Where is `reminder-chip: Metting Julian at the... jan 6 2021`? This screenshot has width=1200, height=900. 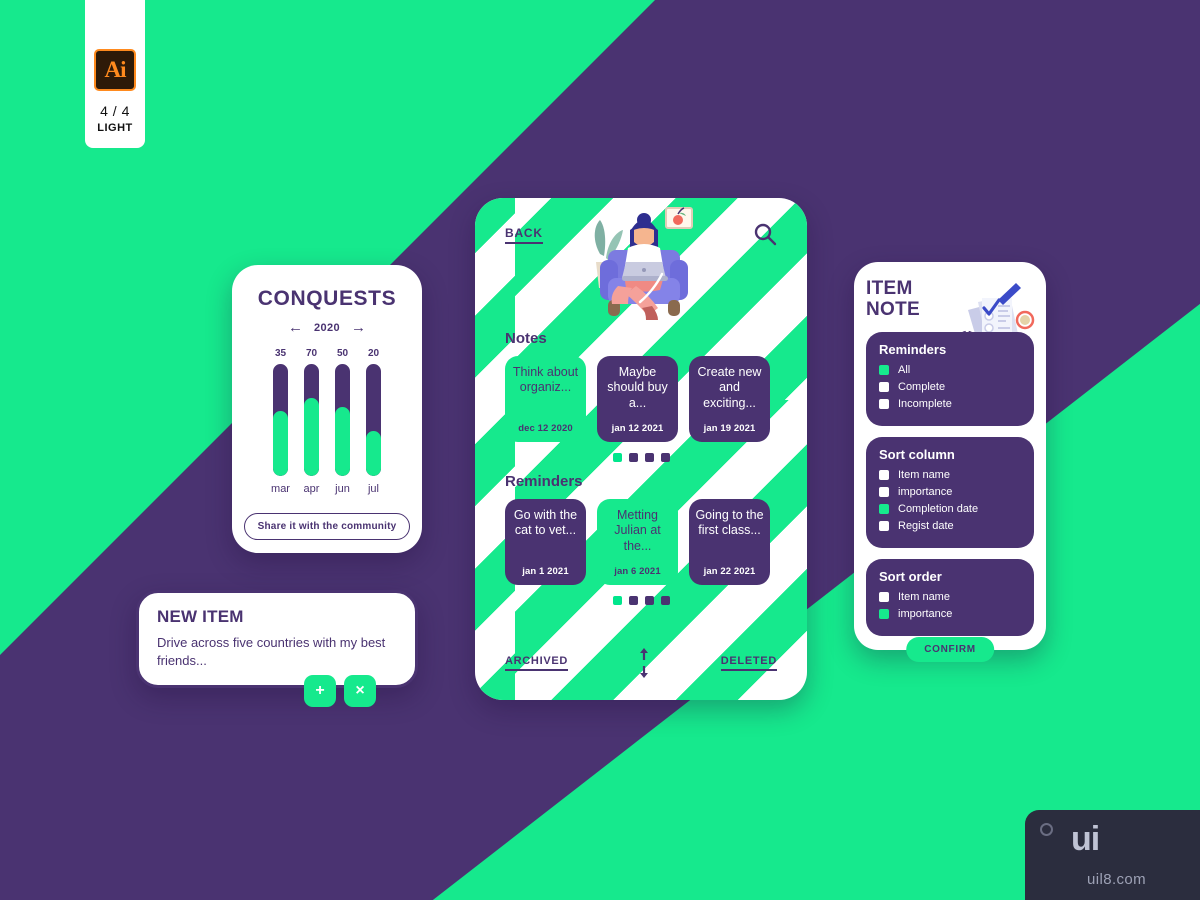
reminder-chip: Metting Julian at the... jan 6 2021 is located at coordinates (637, 542).